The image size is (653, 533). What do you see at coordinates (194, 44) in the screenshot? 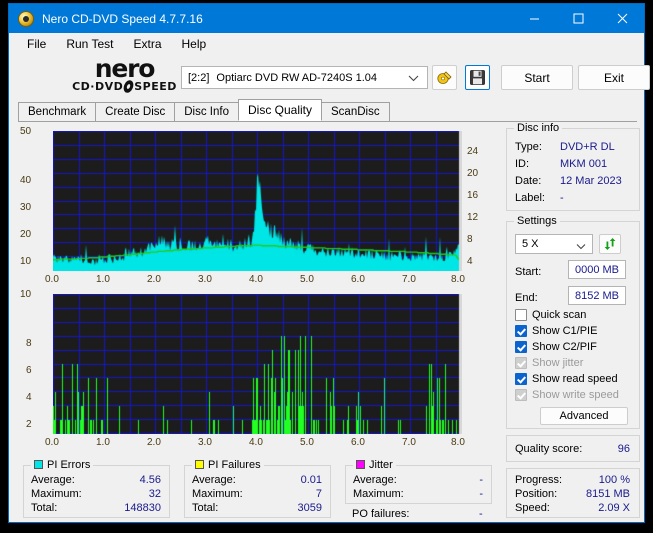
I see `menu-item-help: Help` at bounding box center [194, 44].